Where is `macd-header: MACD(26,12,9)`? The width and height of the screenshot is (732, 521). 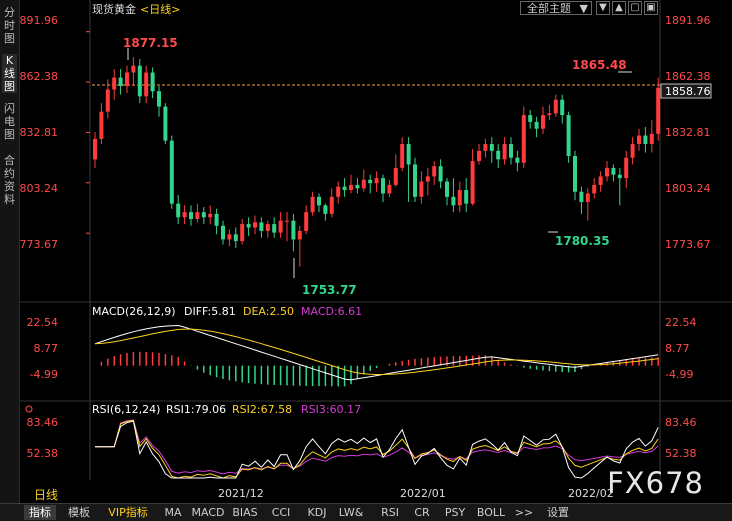
macd-header: MACD(26,12,9) is located at coordinates (134, 311).